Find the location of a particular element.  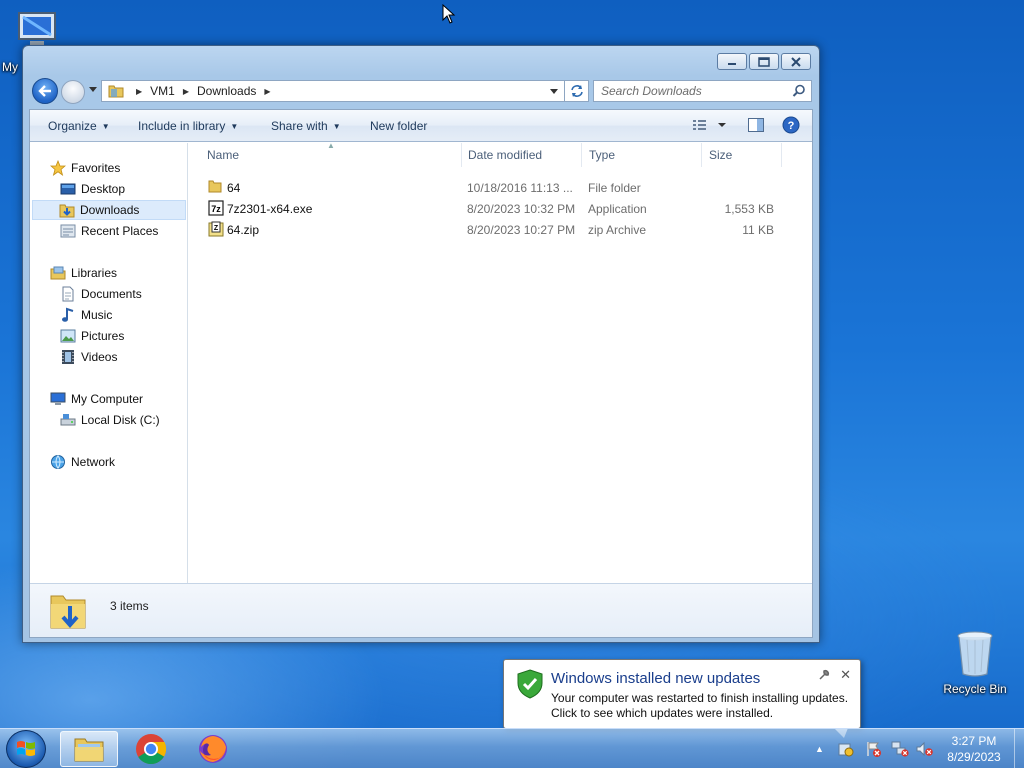

file-row: 64 10/18/2016 11:13 ... File folder is located at coordinates (500, 187).